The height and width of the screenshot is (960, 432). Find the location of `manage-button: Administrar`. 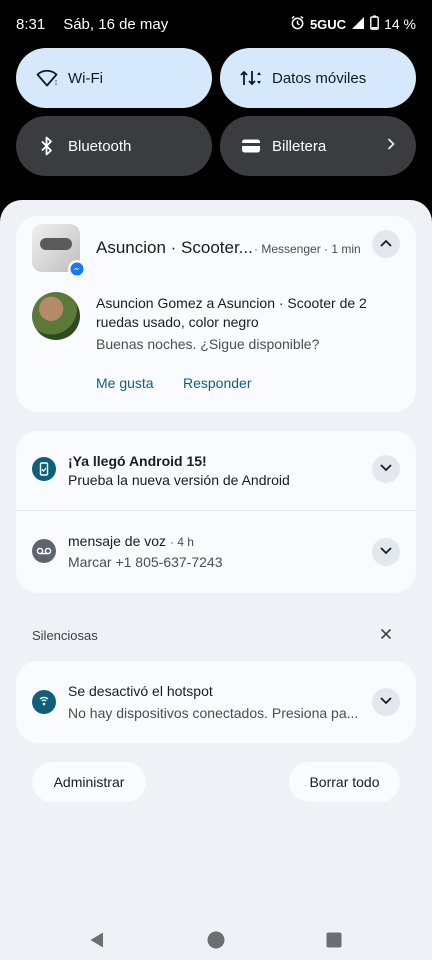

manage-button: Administrar is located at coordinates (89, 782).